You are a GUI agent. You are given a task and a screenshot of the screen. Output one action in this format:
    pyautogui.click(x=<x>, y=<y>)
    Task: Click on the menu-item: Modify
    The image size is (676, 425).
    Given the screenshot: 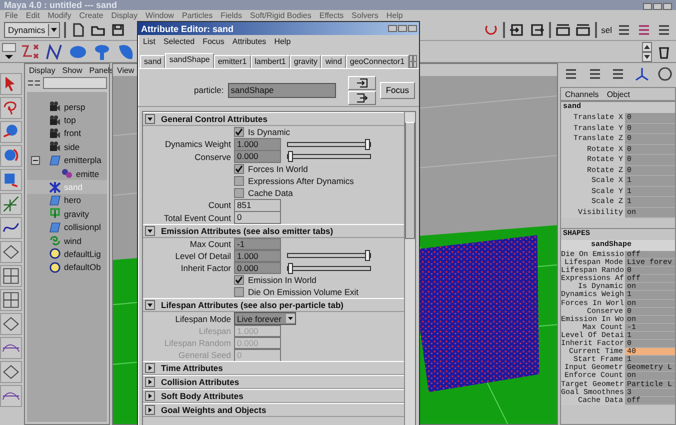 What is the action you would take?
    pyautogui.click(x=60, y=15)
    